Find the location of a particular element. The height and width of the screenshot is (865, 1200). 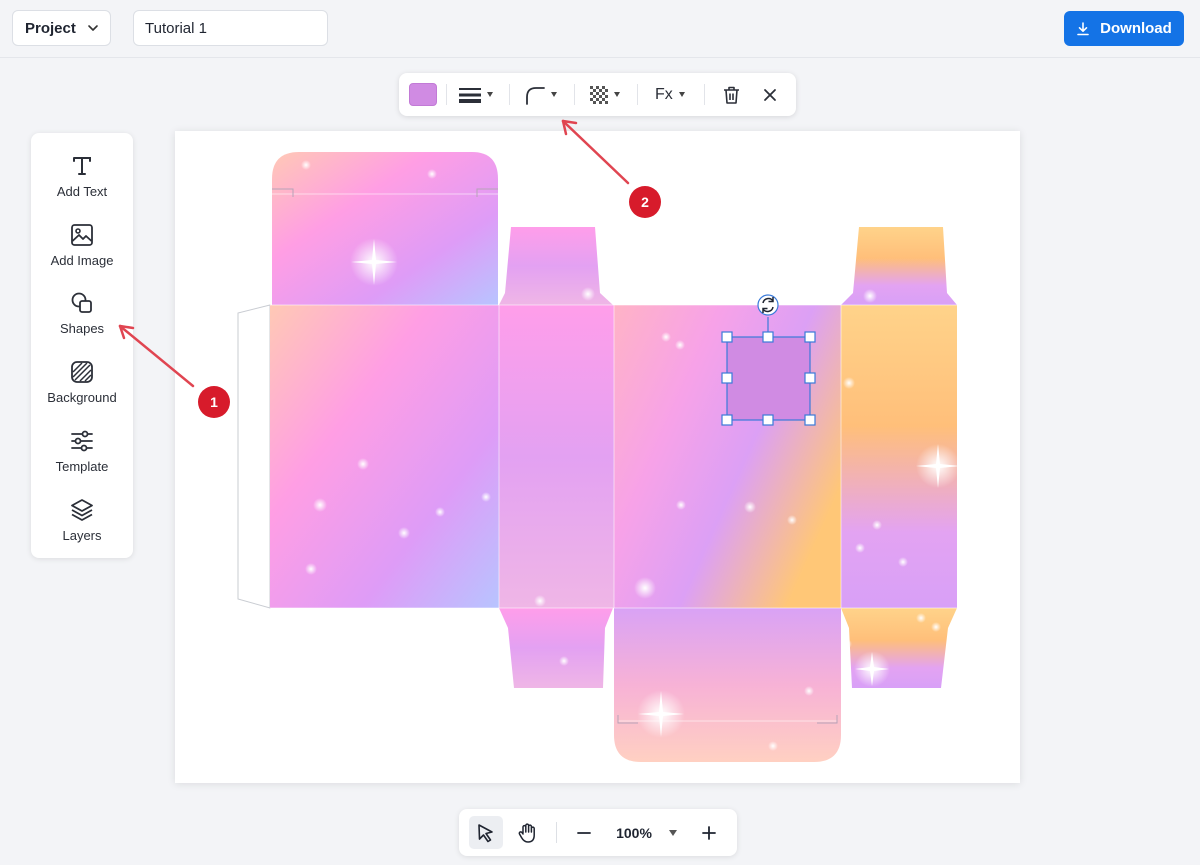

bottom-zoom-bar: 100% is located at coordinates (598, 832).